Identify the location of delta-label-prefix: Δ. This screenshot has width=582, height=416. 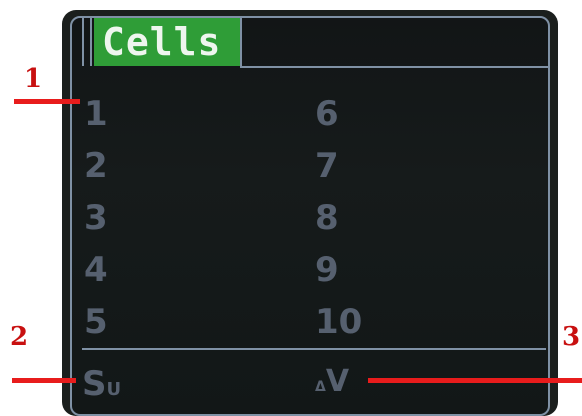
(320, 387).